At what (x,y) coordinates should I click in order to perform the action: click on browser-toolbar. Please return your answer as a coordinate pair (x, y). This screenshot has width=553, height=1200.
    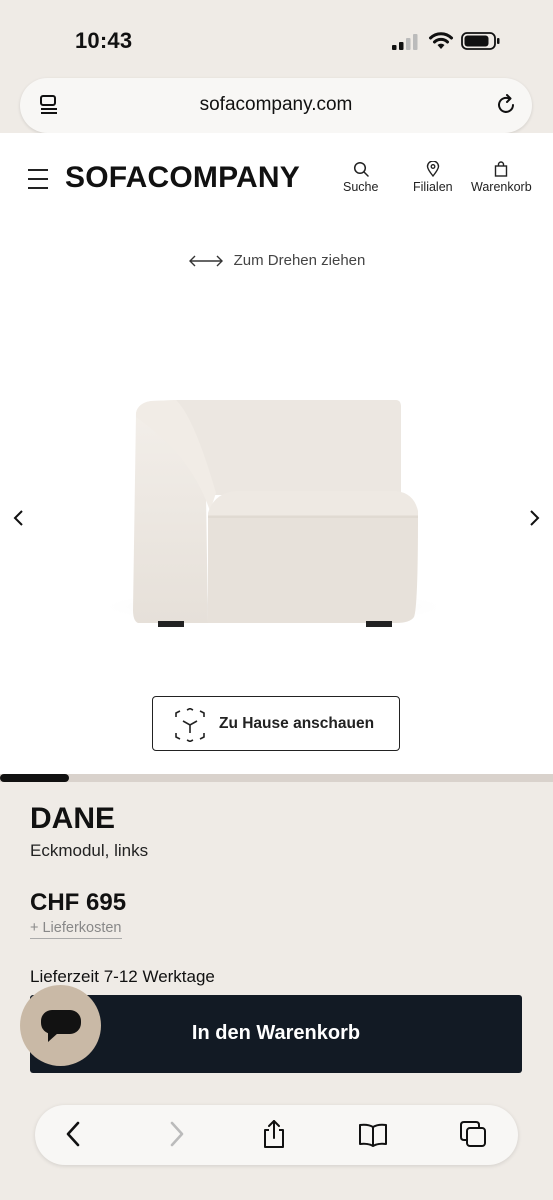
    Looking at the image, I should click on (276, 1135).